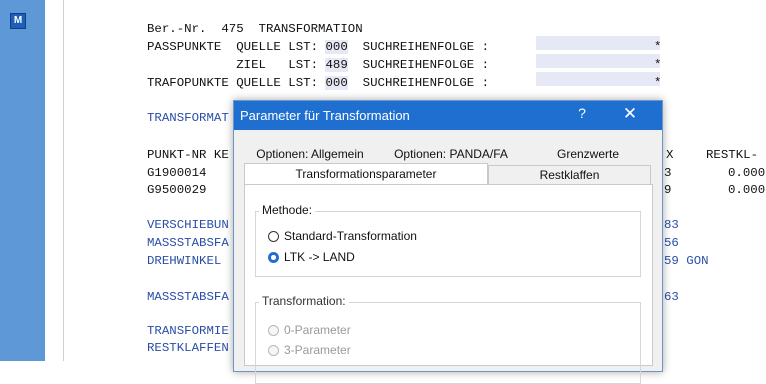  I want to click on table-row: G9500029, so click(177, 190).